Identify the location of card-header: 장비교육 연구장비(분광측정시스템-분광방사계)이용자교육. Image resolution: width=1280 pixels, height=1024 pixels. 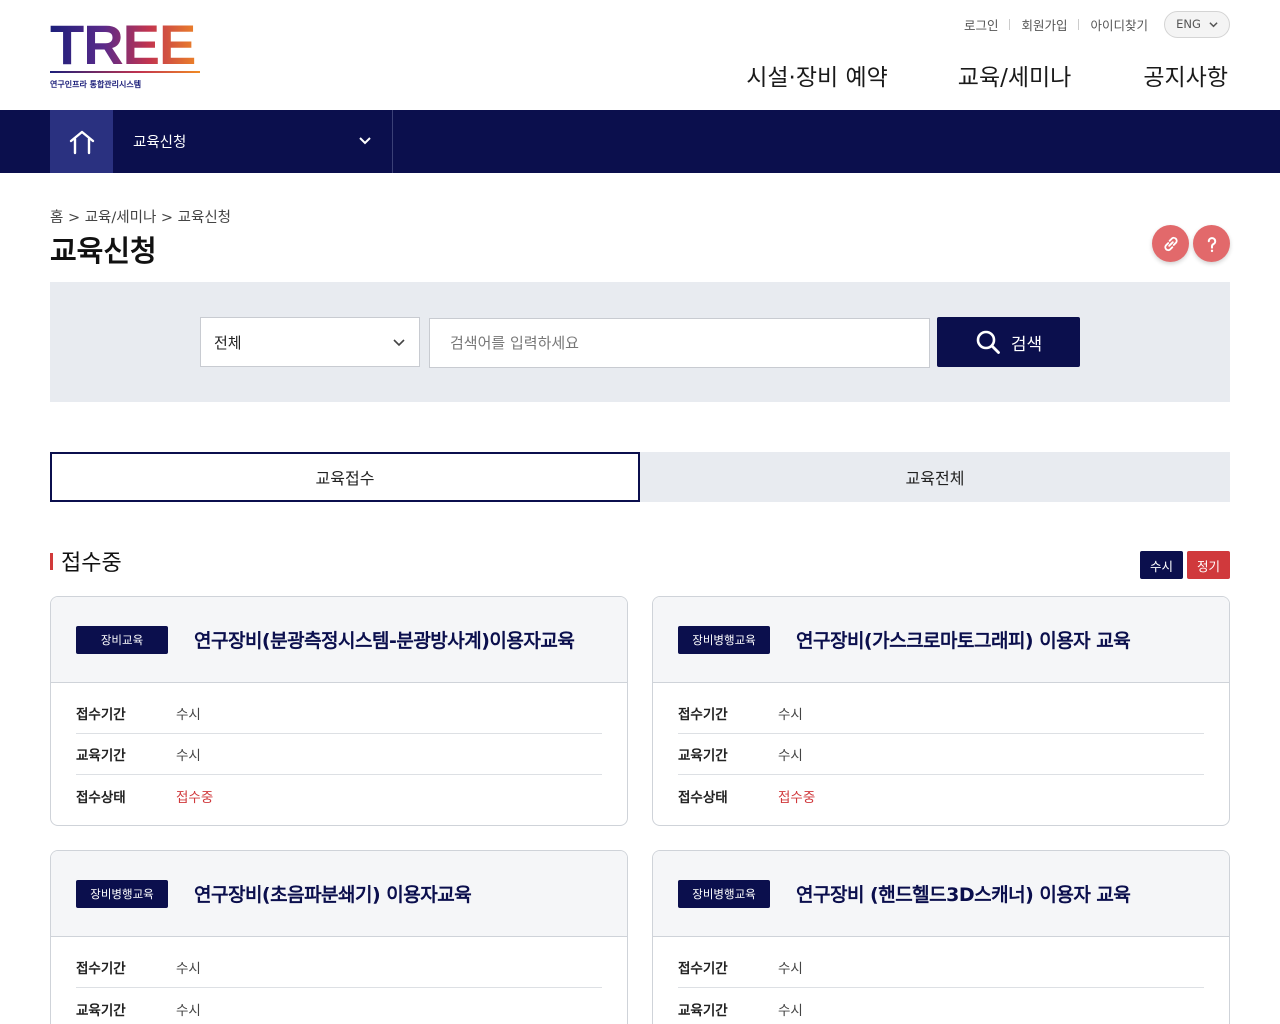
(339, 640).